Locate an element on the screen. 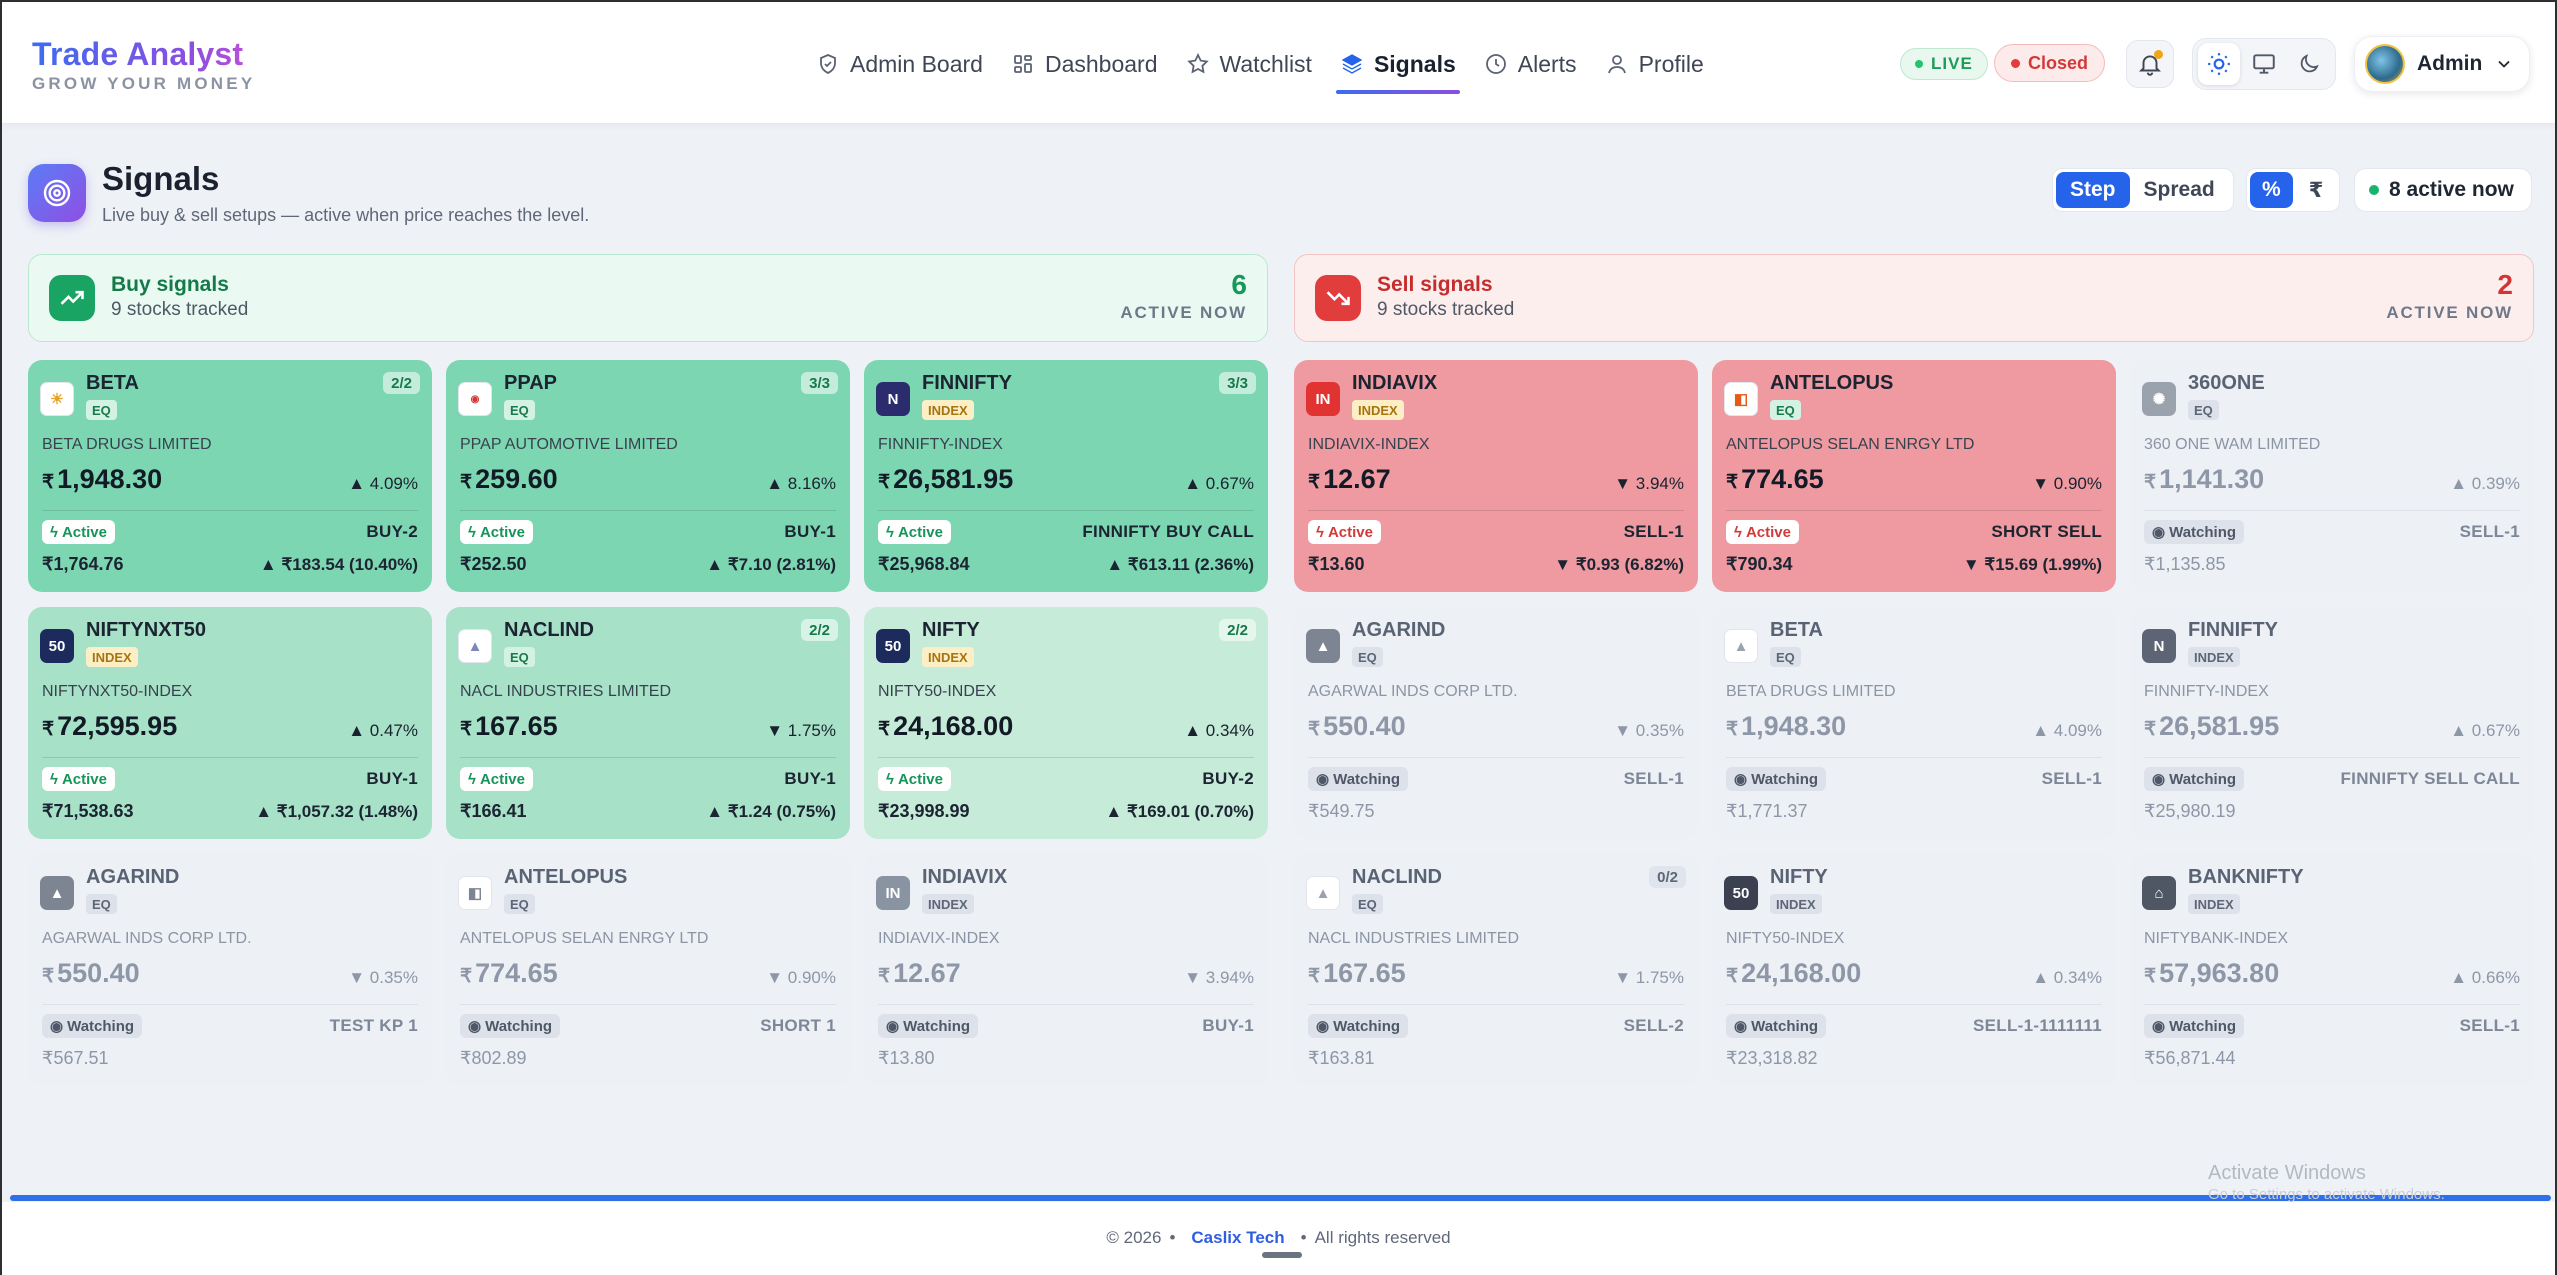 The height and width of the screenshot is (1275, 2557). footer-company-link: Caslix Tech is located at coordinates (1237, 1237).